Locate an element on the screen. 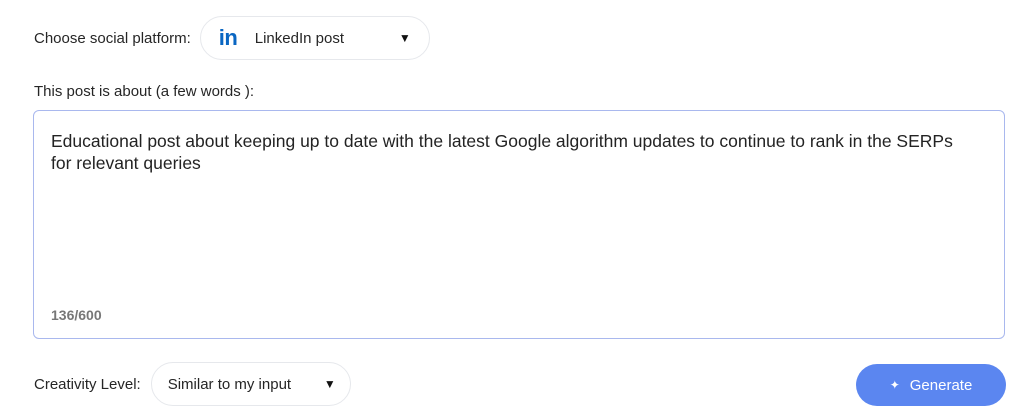 This screenshot has height=420, width=1024. platform-label: Choose social platform: is located at coordinates (112, 38).